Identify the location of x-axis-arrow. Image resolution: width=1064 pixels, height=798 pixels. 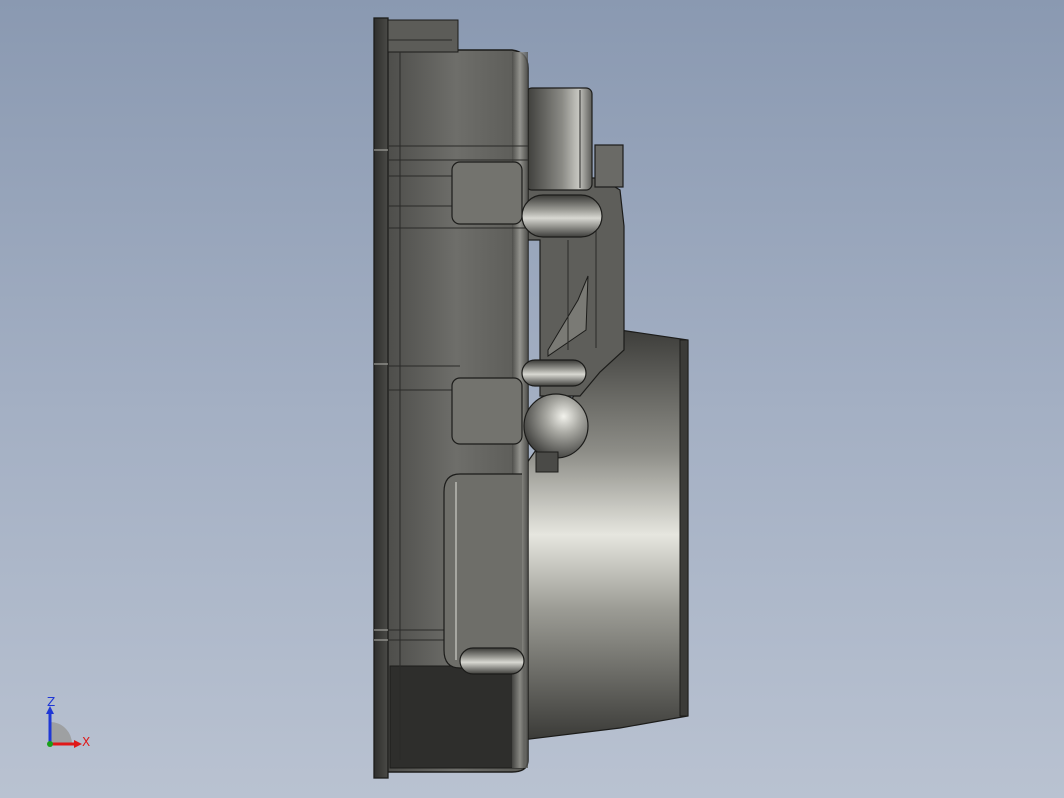
(78, 744).